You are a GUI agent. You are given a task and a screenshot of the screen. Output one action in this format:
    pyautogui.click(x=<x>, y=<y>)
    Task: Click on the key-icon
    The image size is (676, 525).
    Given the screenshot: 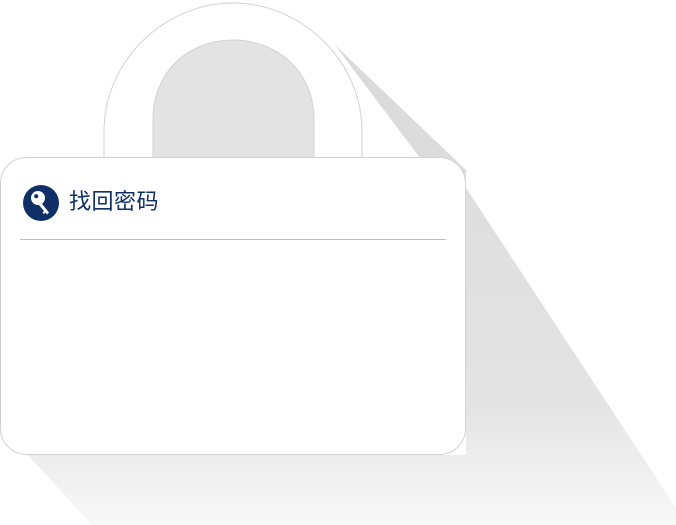 What is the action you would take?
    pyautogui.click(x=41, y=203)
    